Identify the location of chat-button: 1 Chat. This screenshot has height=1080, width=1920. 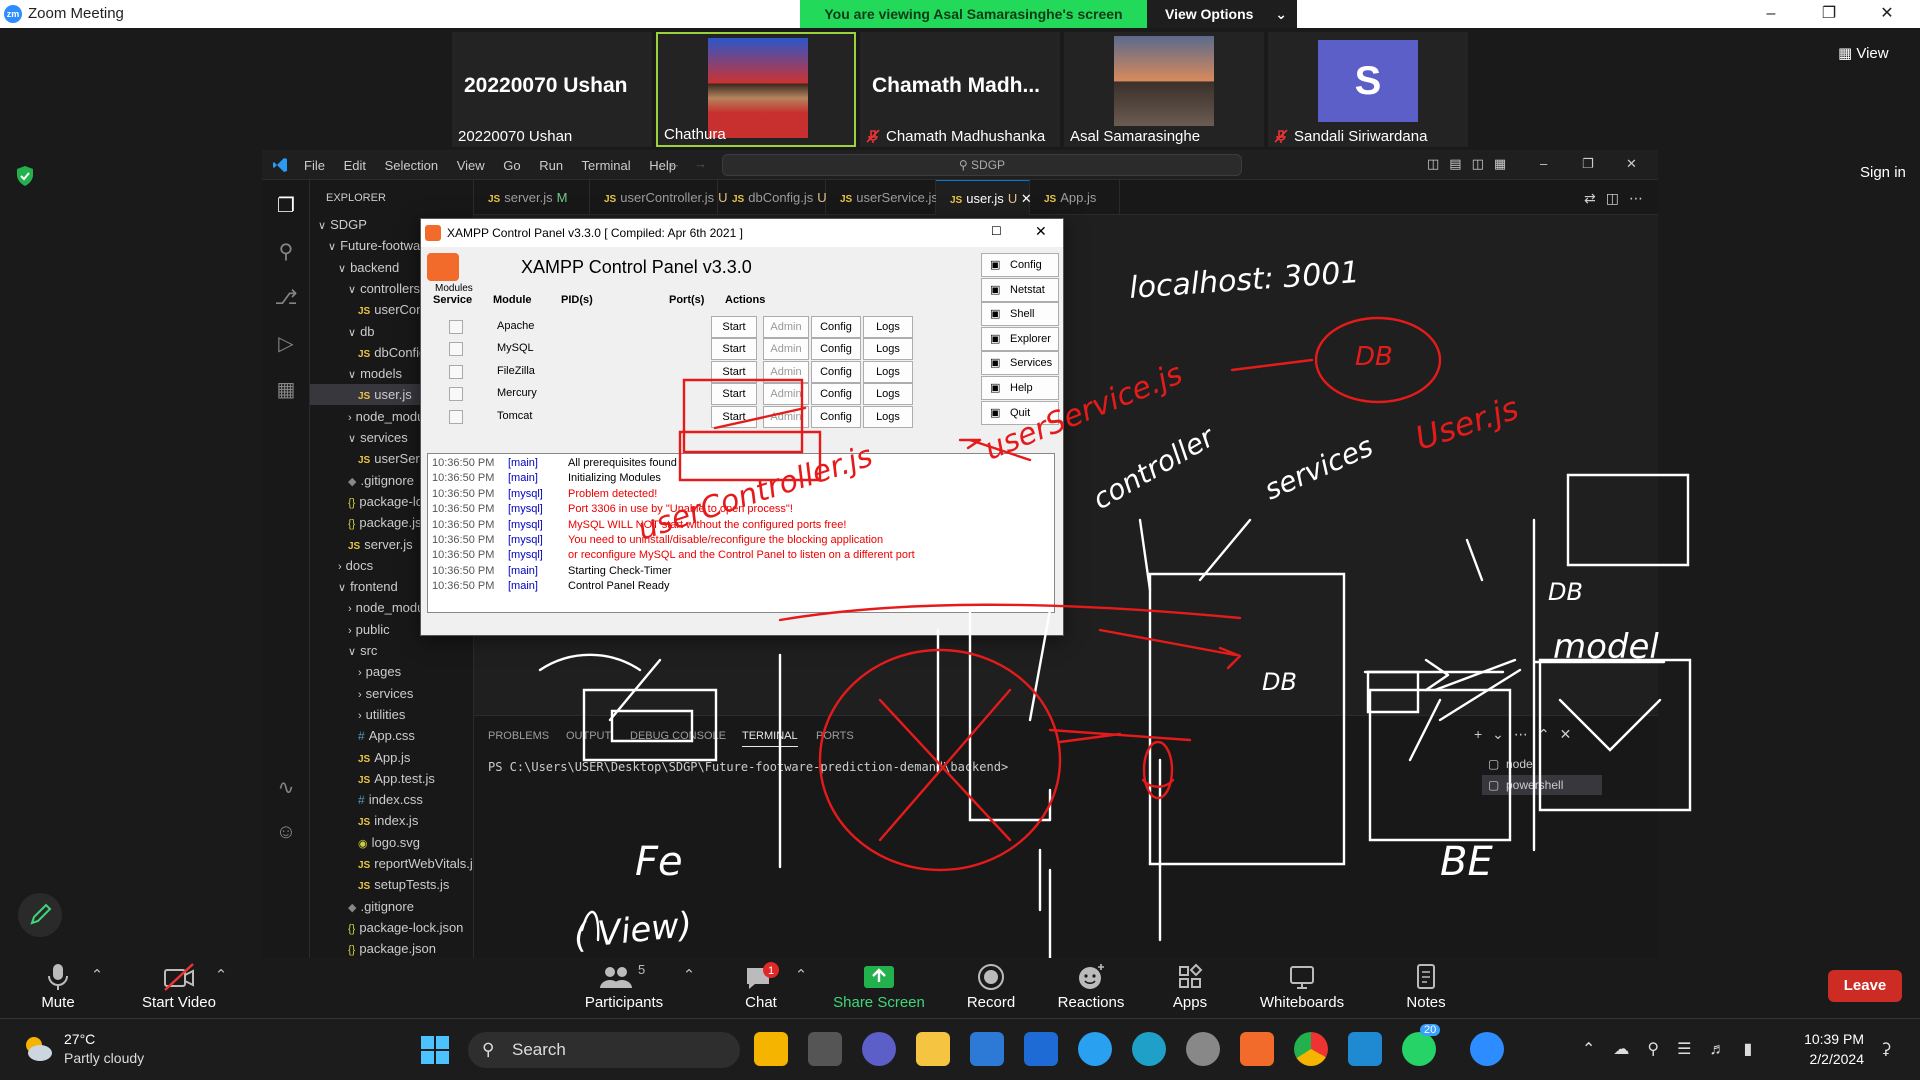
(761, 988).